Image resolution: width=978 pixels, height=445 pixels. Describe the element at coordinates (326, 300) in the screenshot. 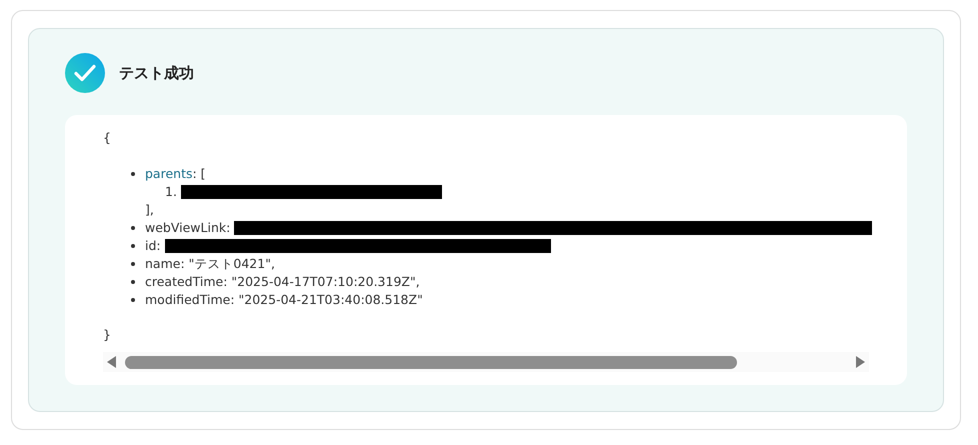

I see `field-value: : "2025-04-21T03:40:08.518Z"` at that location.